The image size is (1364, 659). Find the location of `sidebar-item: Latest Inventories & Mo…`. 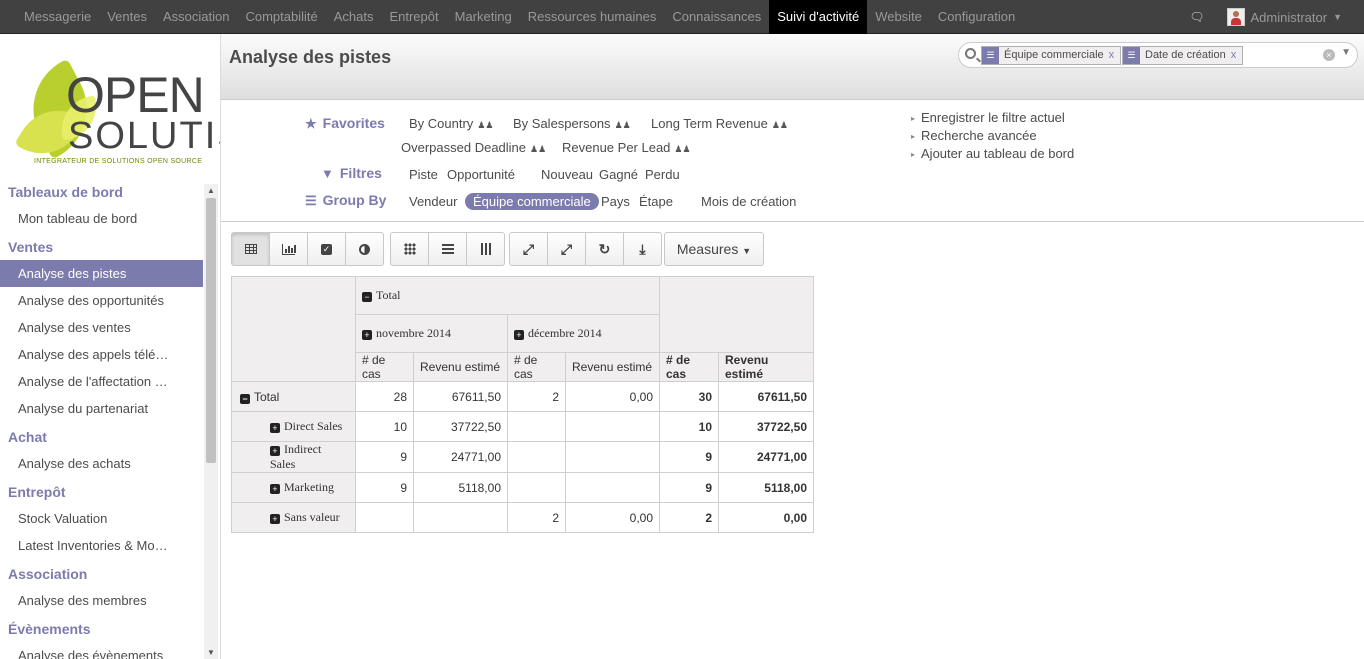

sidebar-item: Latest Inventories & Mo… is located at coordinates (101, 545).